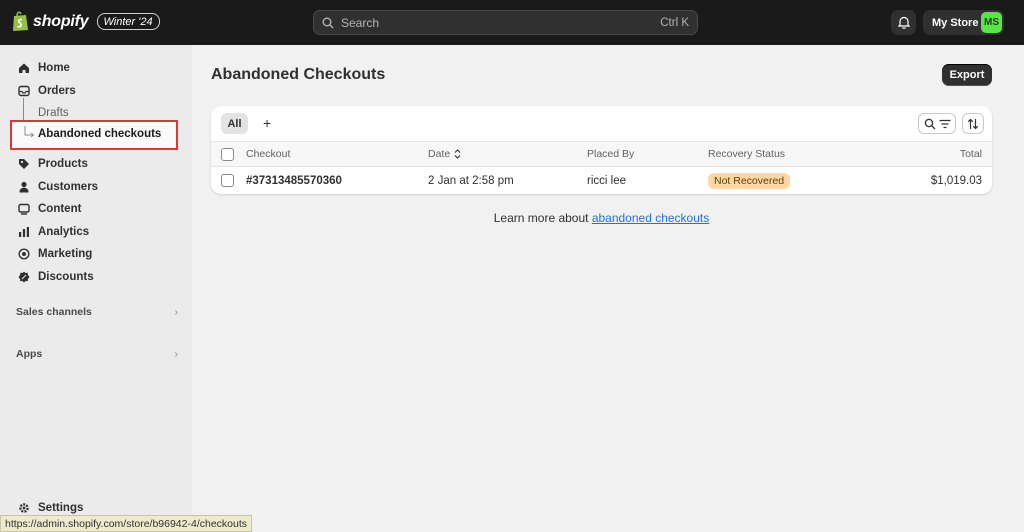  I want to click on discount-icon, so click(24, 277).